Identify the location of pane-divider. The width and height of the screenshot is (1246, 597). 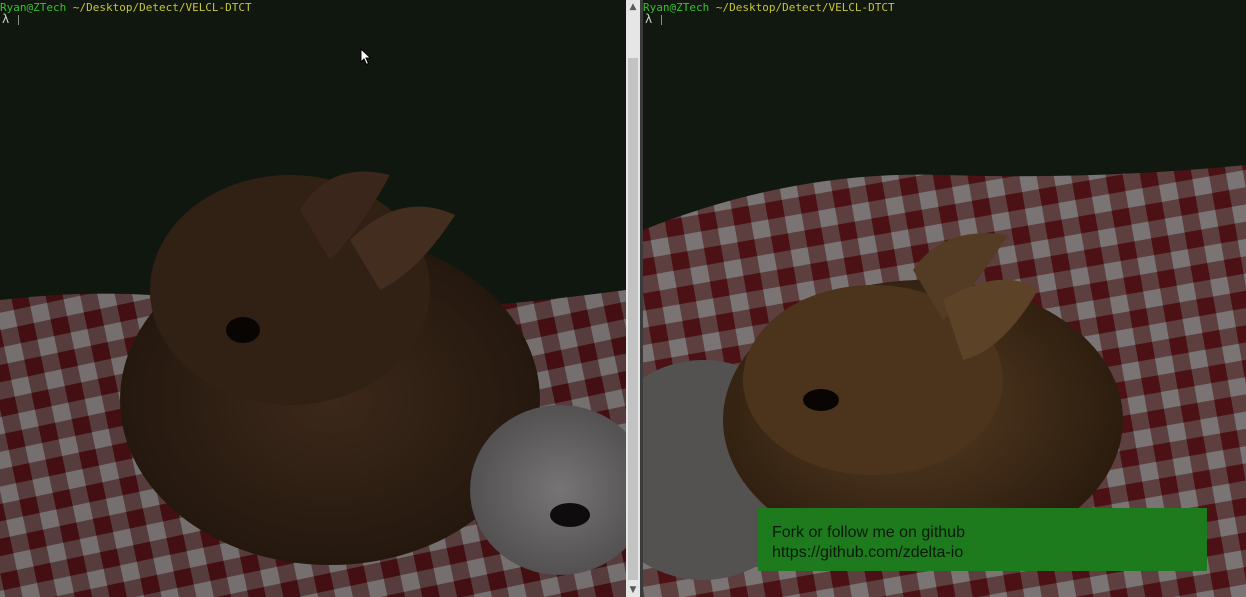
(641, 298).